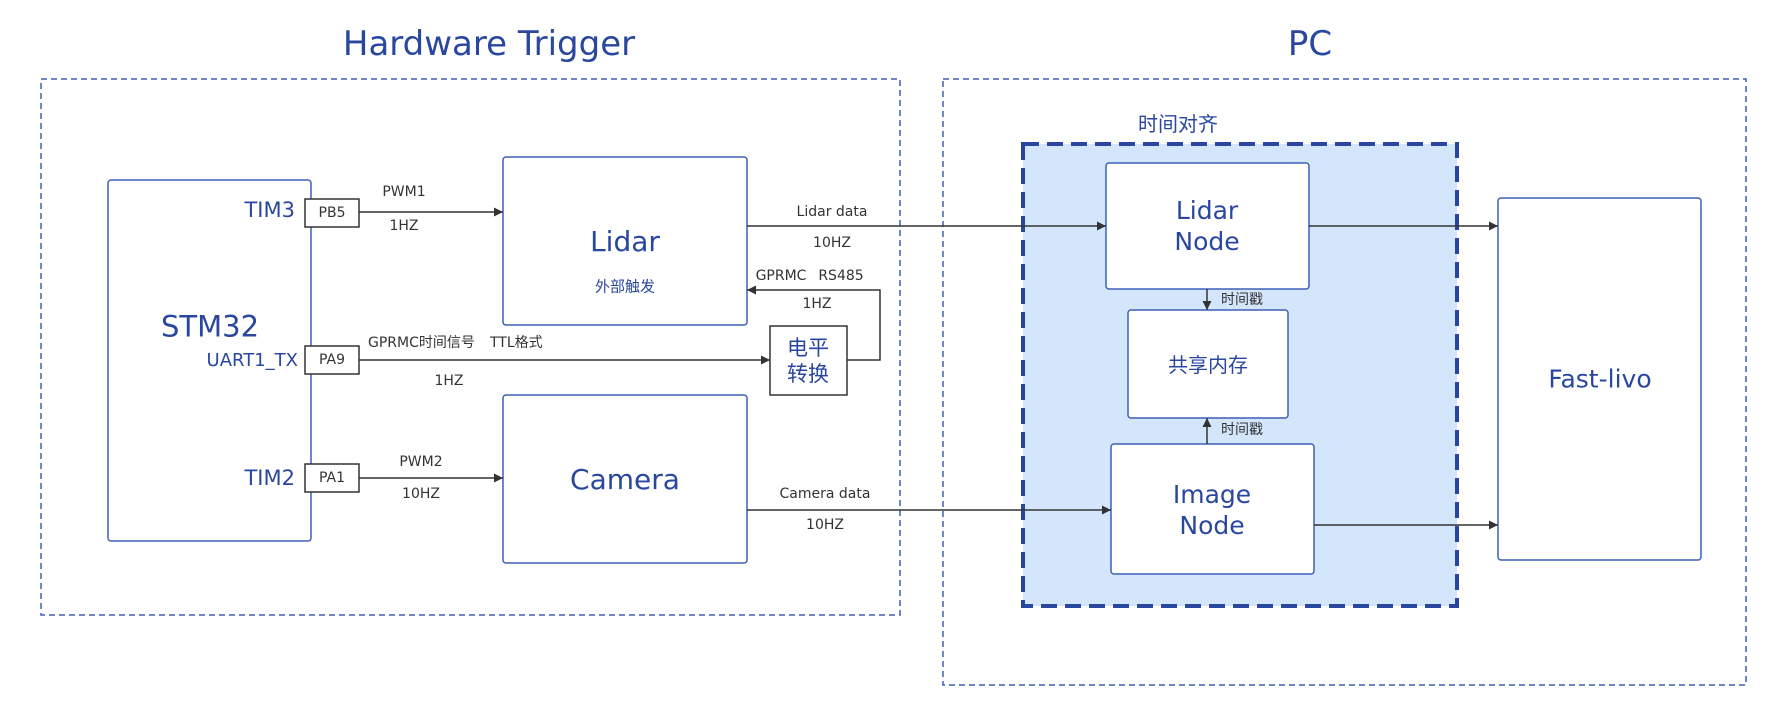 Image resolution: width=1782 pixels, height=705 pixels. What do you see at coordinates (332, 213) in the screenshot?
I see `pin-pb5: PB5` at bounding box center [332, 213].